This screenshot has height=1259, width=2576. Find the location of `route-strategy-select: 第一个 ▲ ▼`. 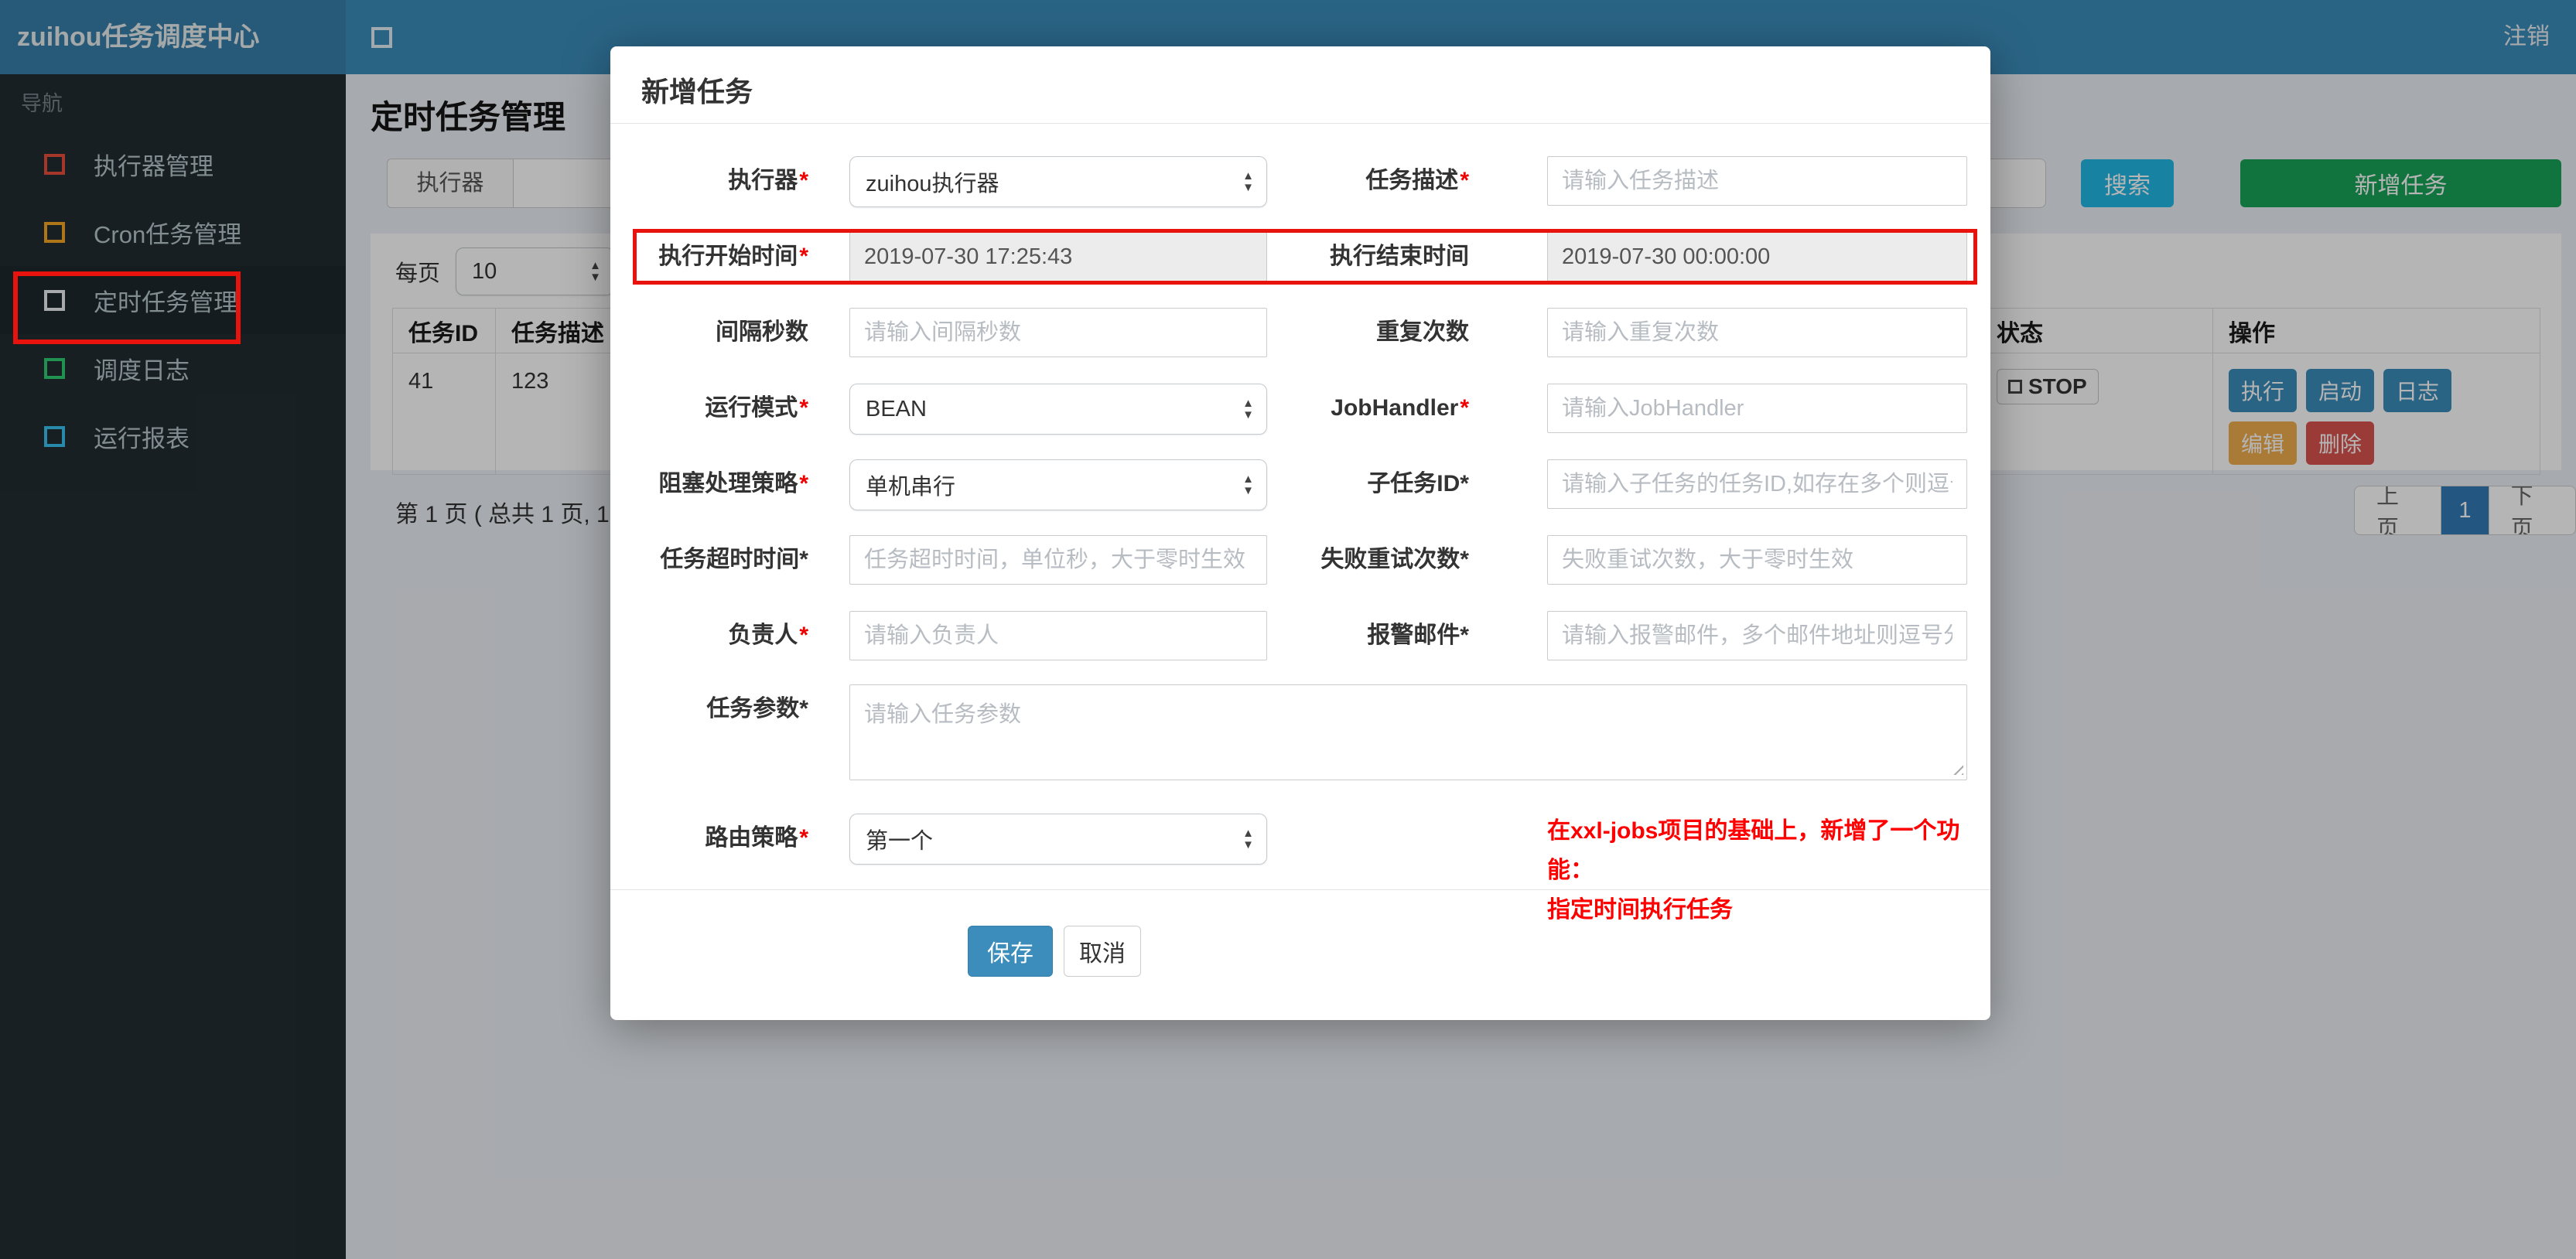

route-strategy-select: 第一个 ▲ ▼ is located at coordinates (1058, 840).